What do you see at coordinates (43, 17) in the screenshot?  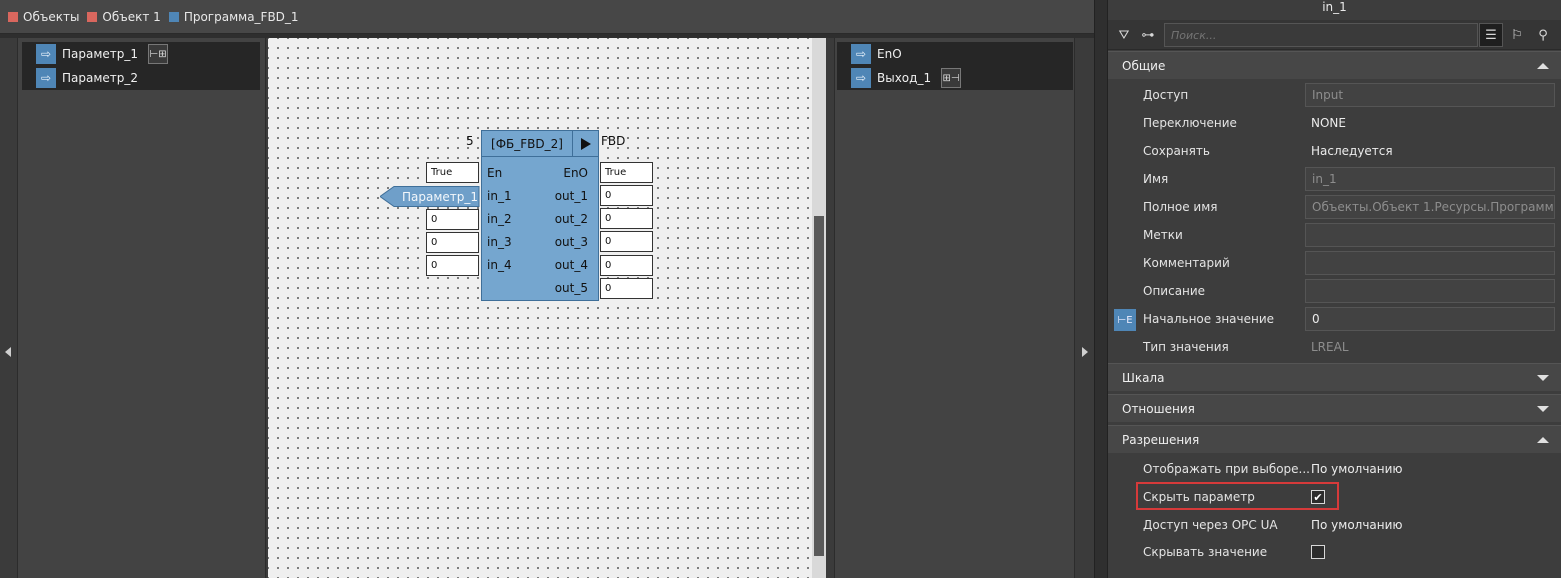 I see `breadcrumb-item-objects: Объекты` at bounding box center [43, 17].